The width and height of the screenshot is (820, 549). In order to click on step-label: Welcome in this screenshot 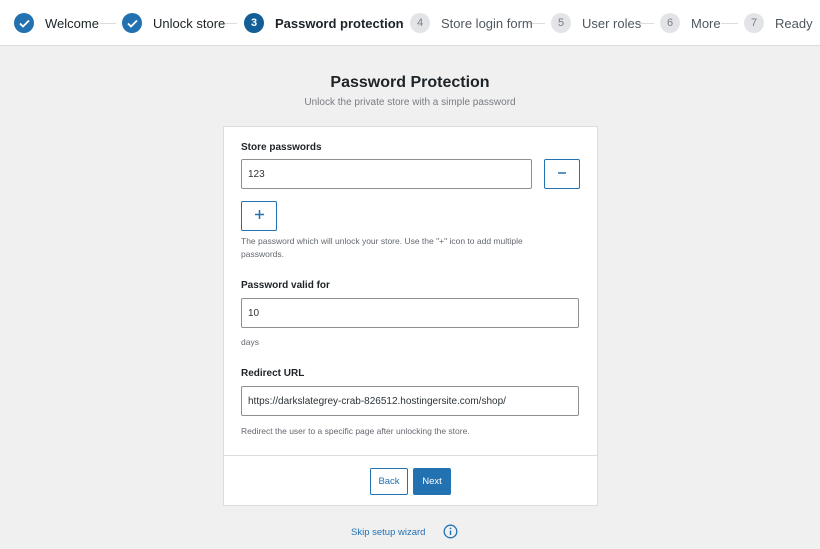, I will do `click(72, 23)`.